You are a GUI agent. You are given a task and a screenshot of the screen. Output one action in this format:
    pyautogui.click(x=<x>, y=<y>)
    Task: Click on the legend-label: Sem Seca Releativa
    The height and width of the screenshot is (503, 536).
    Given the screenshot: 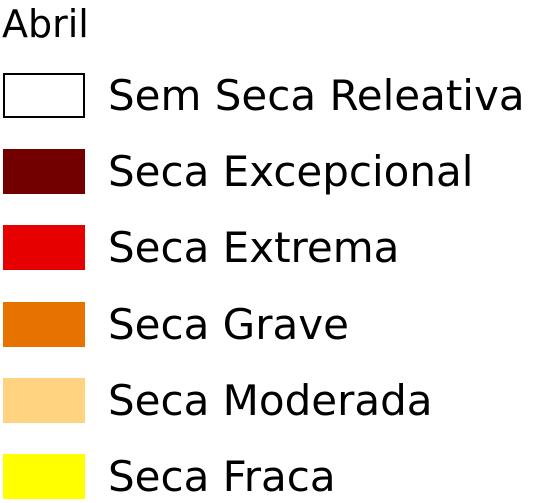 What is the action you would take?
    pyautogui.click(x=316, y=95)
    